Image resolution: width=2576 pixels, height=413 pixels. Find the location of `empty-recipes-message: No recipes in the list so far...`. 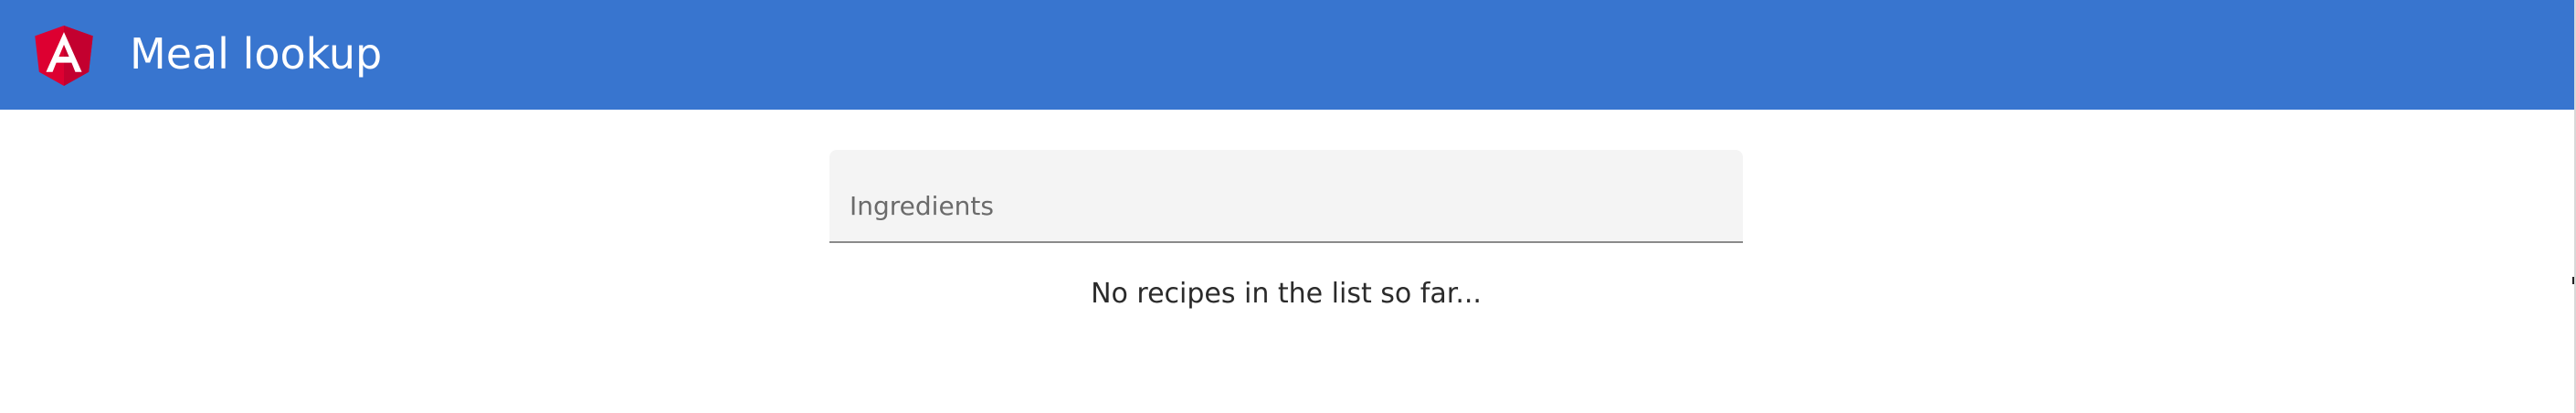

empty-recipes-message: No recipes in the list so far... is located at coordinates (1286, 294).